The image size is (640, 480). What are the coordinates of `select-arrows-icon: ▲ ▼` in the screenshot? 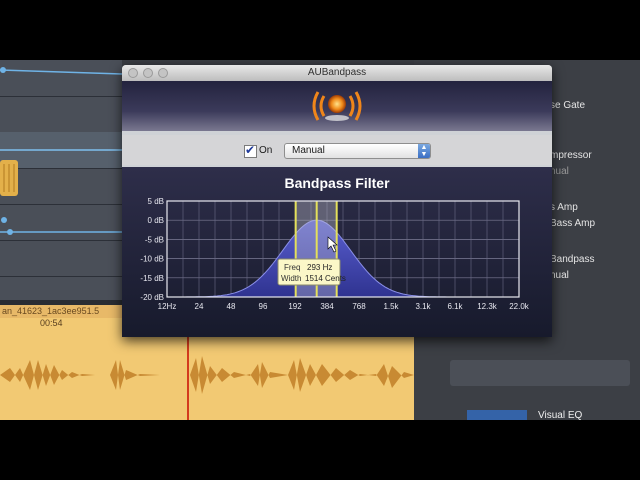 It's located at (424, 151).